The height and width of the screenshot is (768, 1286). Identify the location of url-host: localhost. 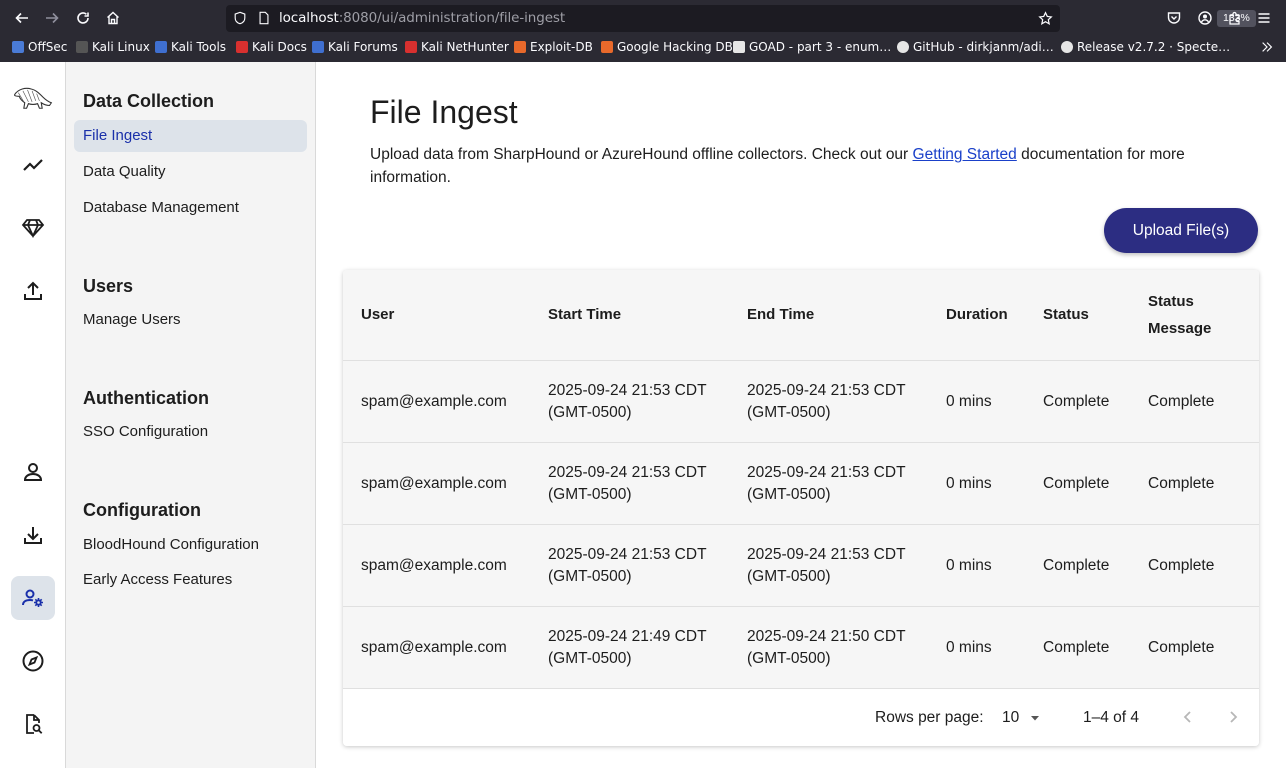
(309, 18).